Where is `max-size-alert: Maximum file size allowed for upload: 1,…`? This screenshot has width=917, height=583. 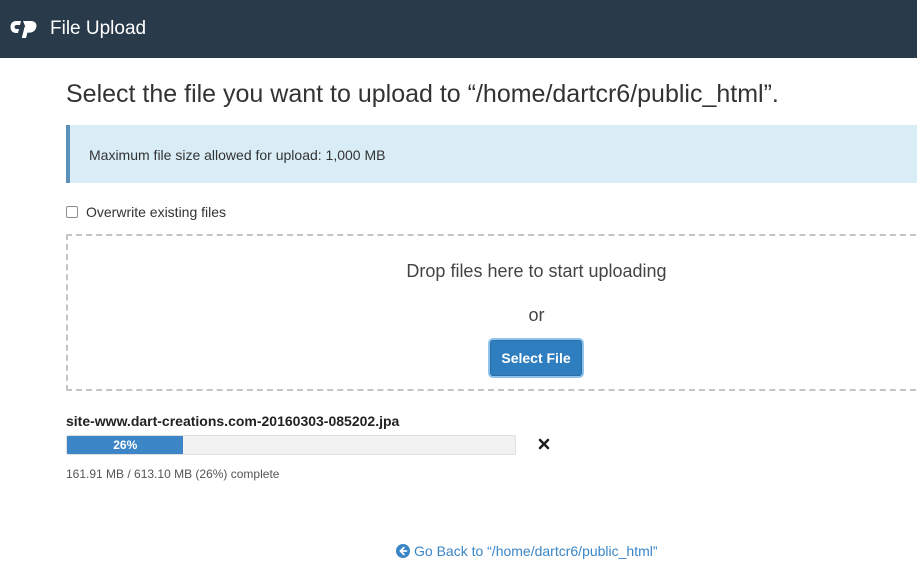
max-size-alert: Maximum file size allowed for upload: 1,… is located at coordinates (491, 154).